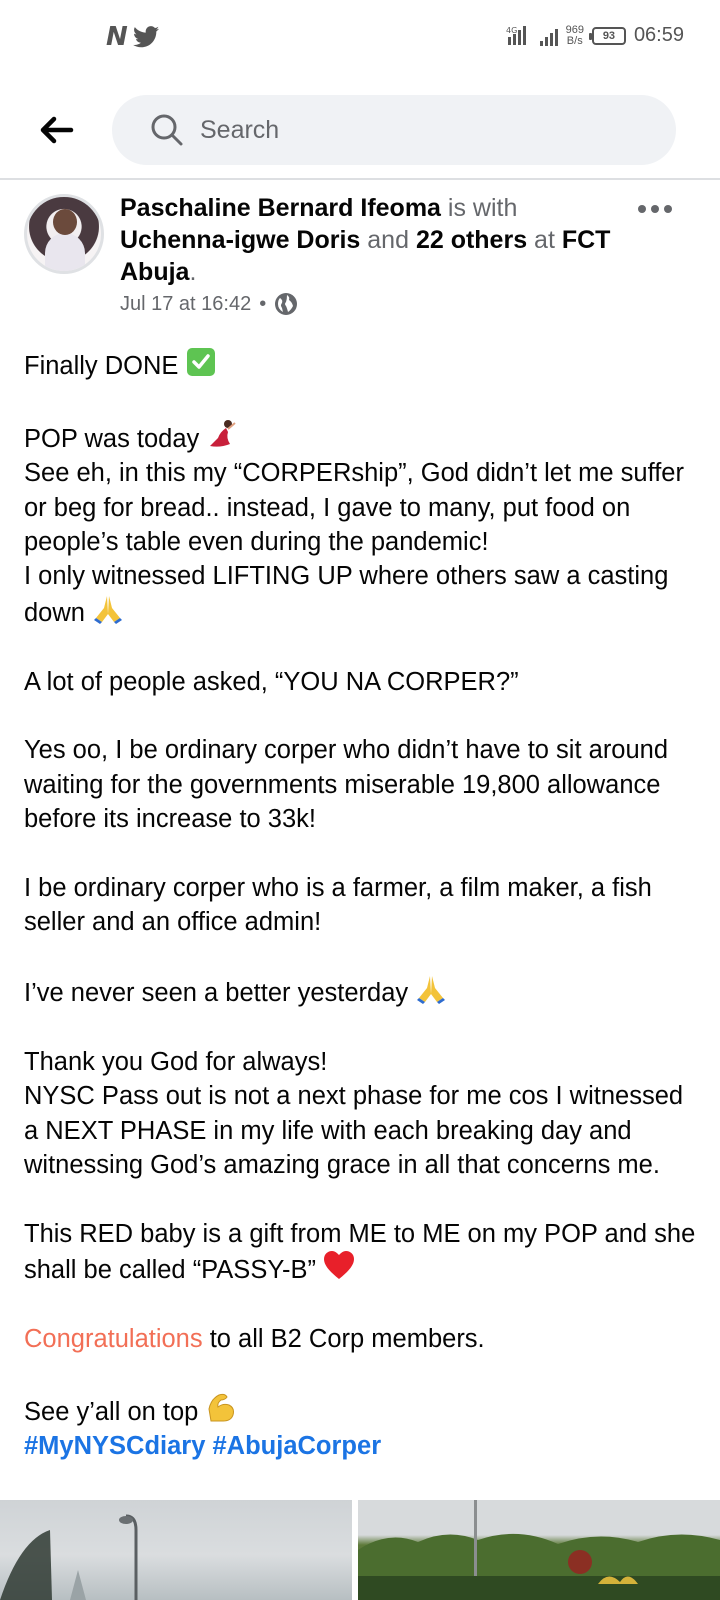 The image size is (720, 1600). Describe the element at coordinates (145, 37) in the screenshot. I see `twitter-icon` at that location.